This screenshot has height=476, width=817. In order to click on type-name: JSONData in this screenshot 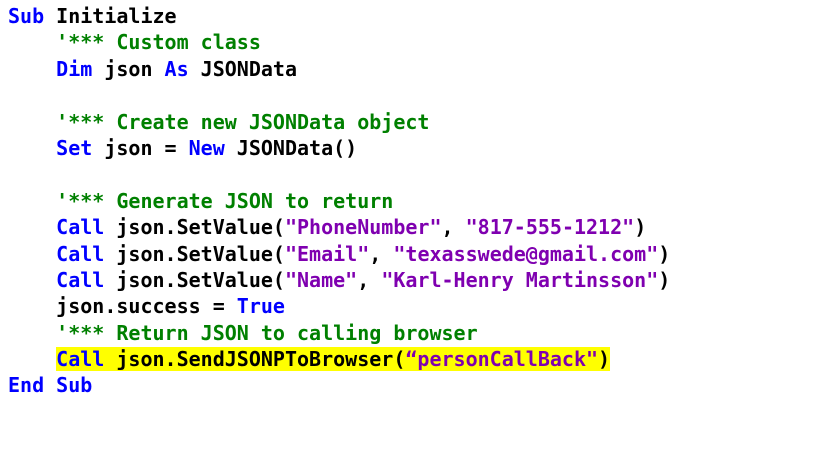, I will do `click(243, 68)`.